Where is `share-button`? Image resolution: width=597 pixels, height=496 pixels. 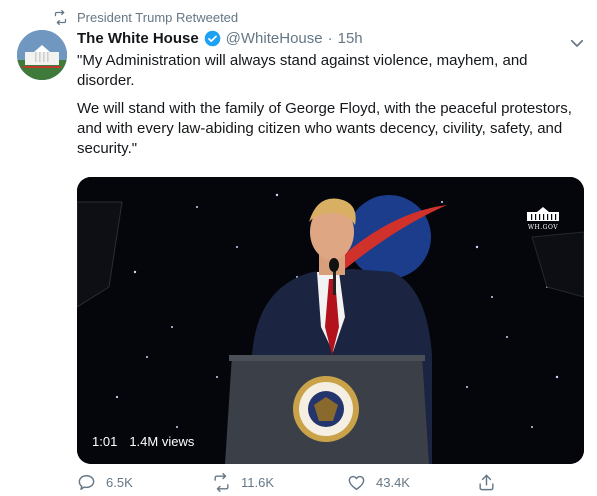
share-button is located at coordinates (492, 482).